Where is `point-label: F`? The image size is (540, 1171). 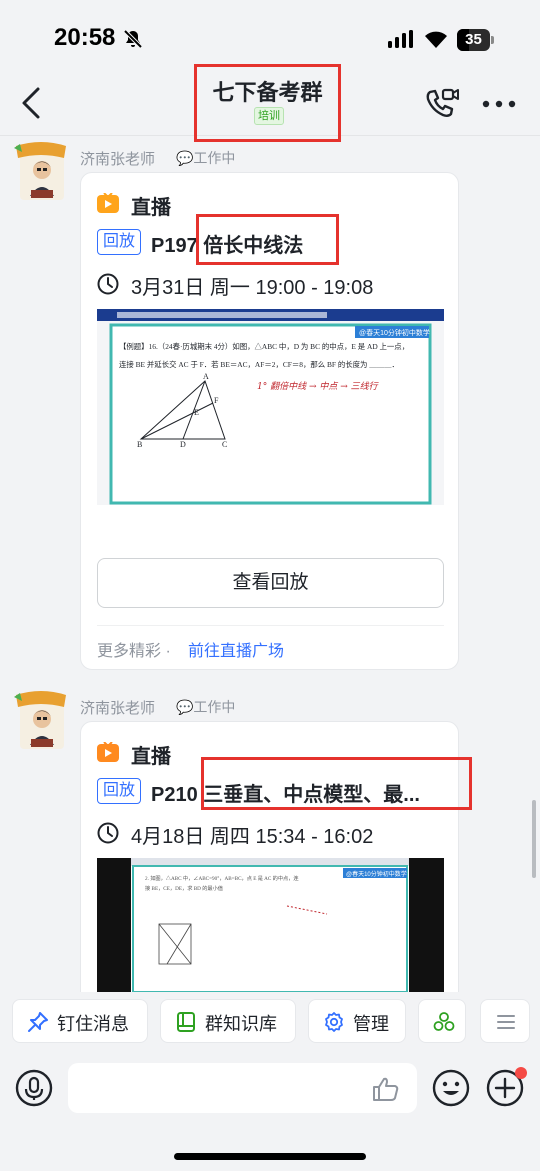
point-label: F is located at coordinates (216, 400).